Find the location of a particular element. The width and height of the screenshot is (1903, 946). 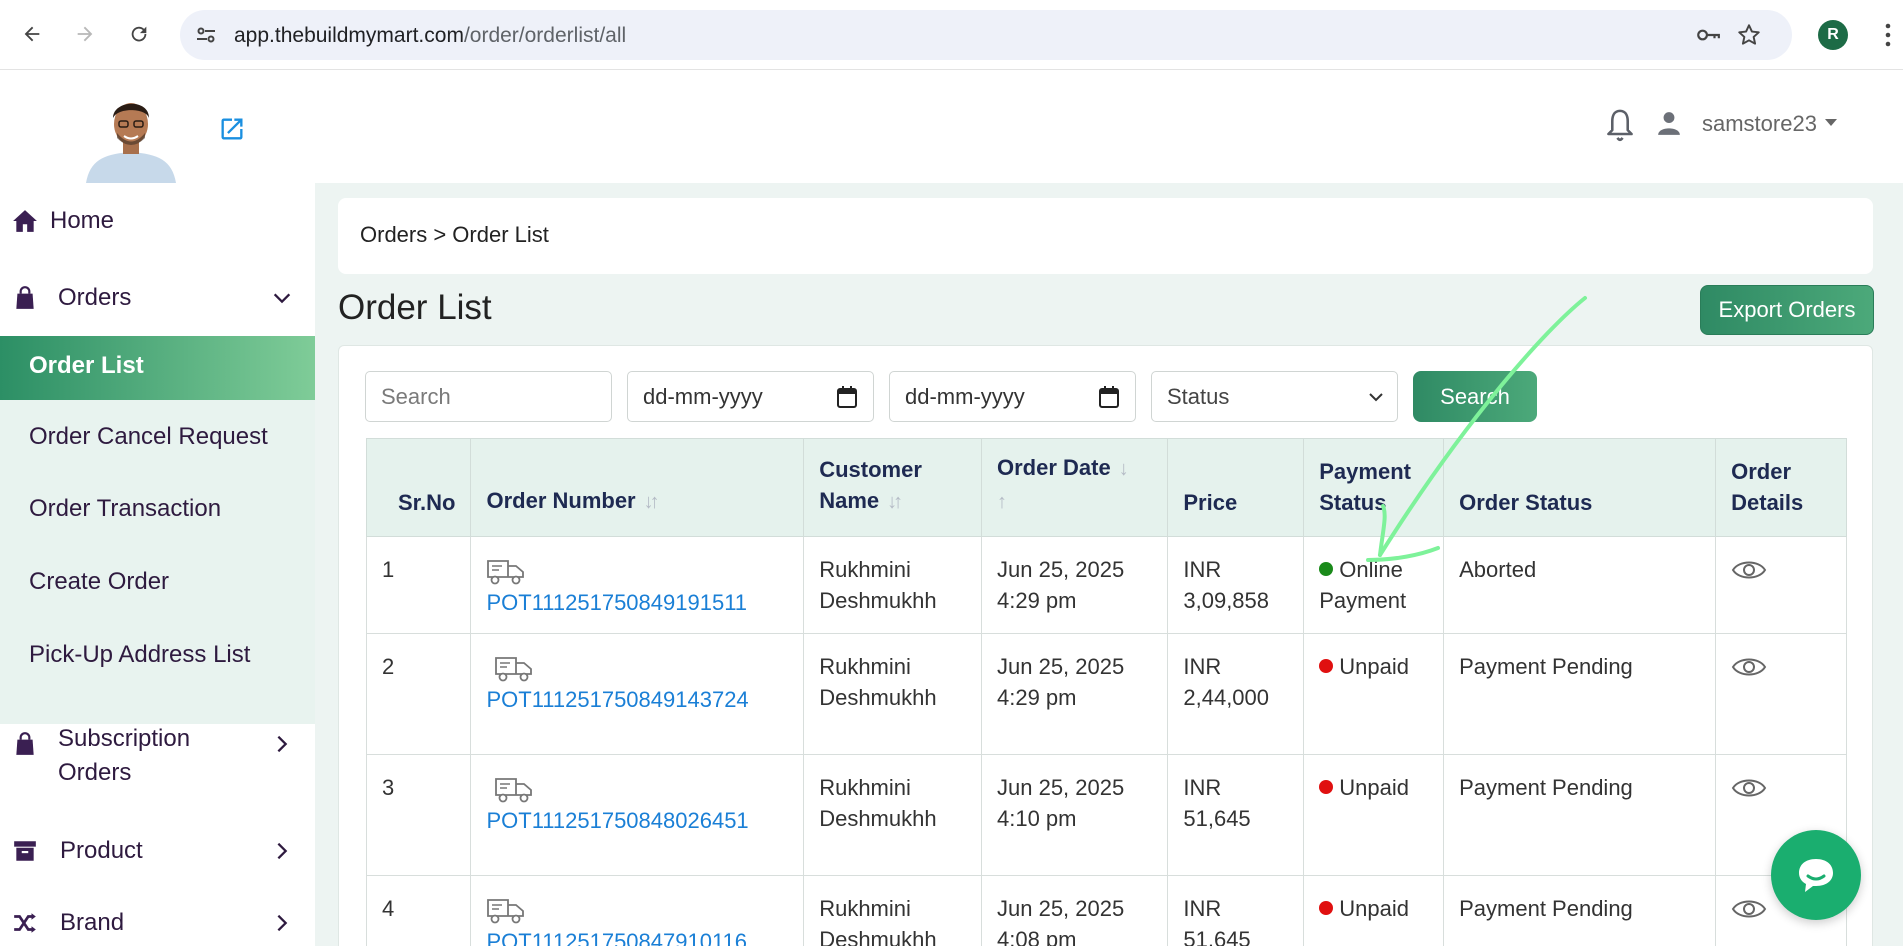

username-label: samstore23 is located at coordinates (1759, 123).